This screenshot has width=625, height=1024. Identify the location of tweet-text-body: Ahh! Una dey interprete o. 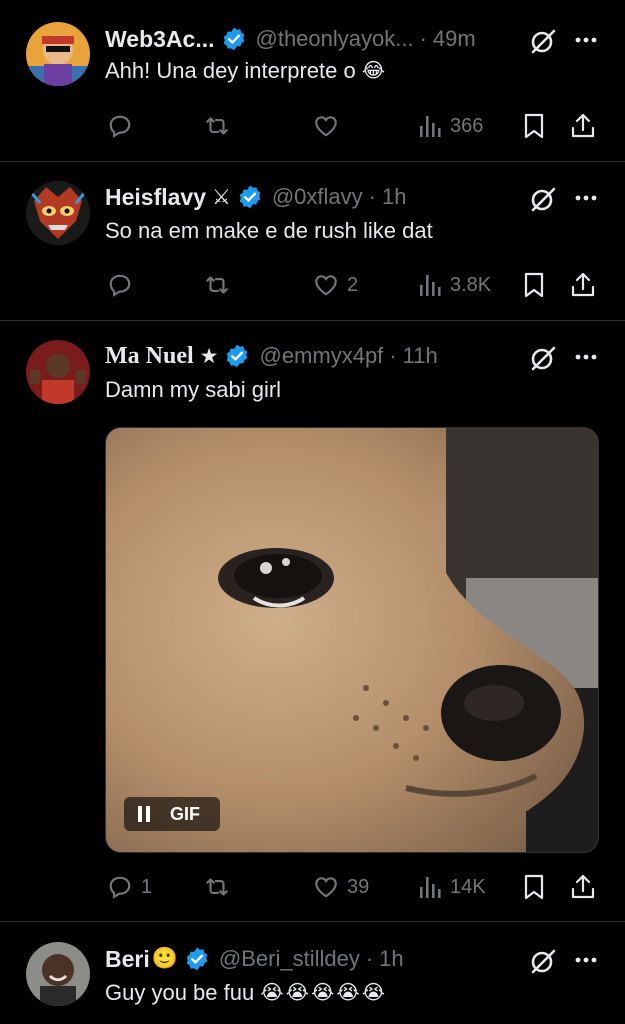
(230, 70).